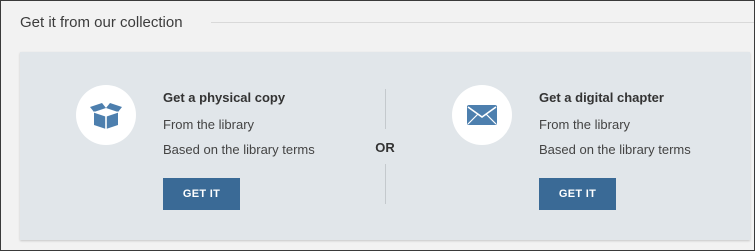  I want to click on physical-copy-title: Get a physical copy, so click(224, 97).